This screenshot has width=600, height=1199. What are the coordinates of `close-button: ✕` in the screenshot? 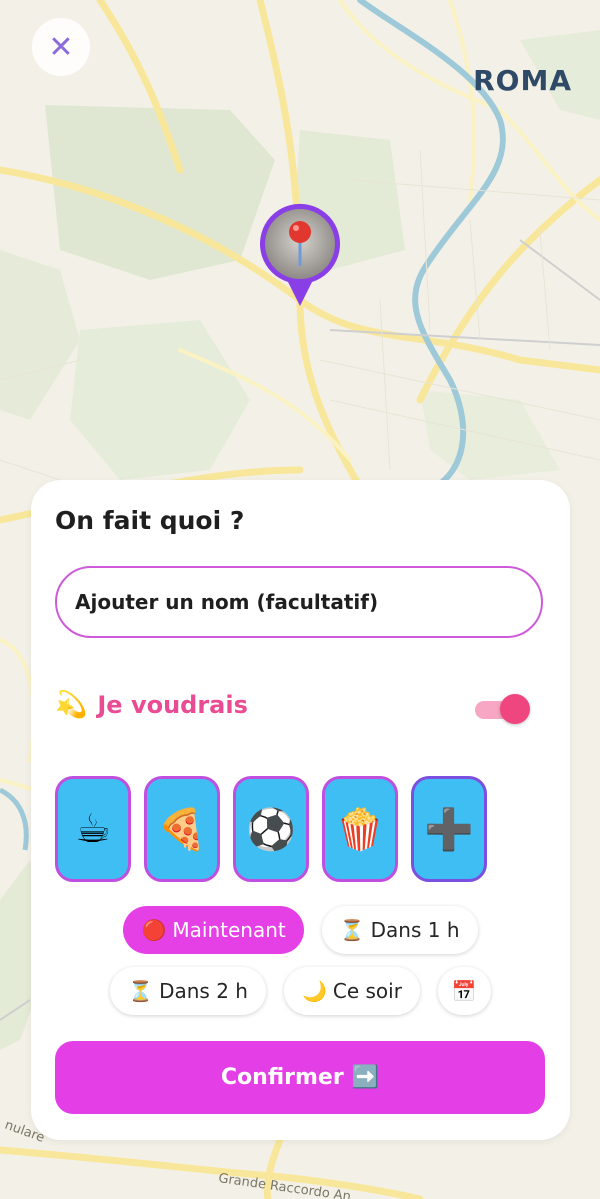 It's located at (61, 47).